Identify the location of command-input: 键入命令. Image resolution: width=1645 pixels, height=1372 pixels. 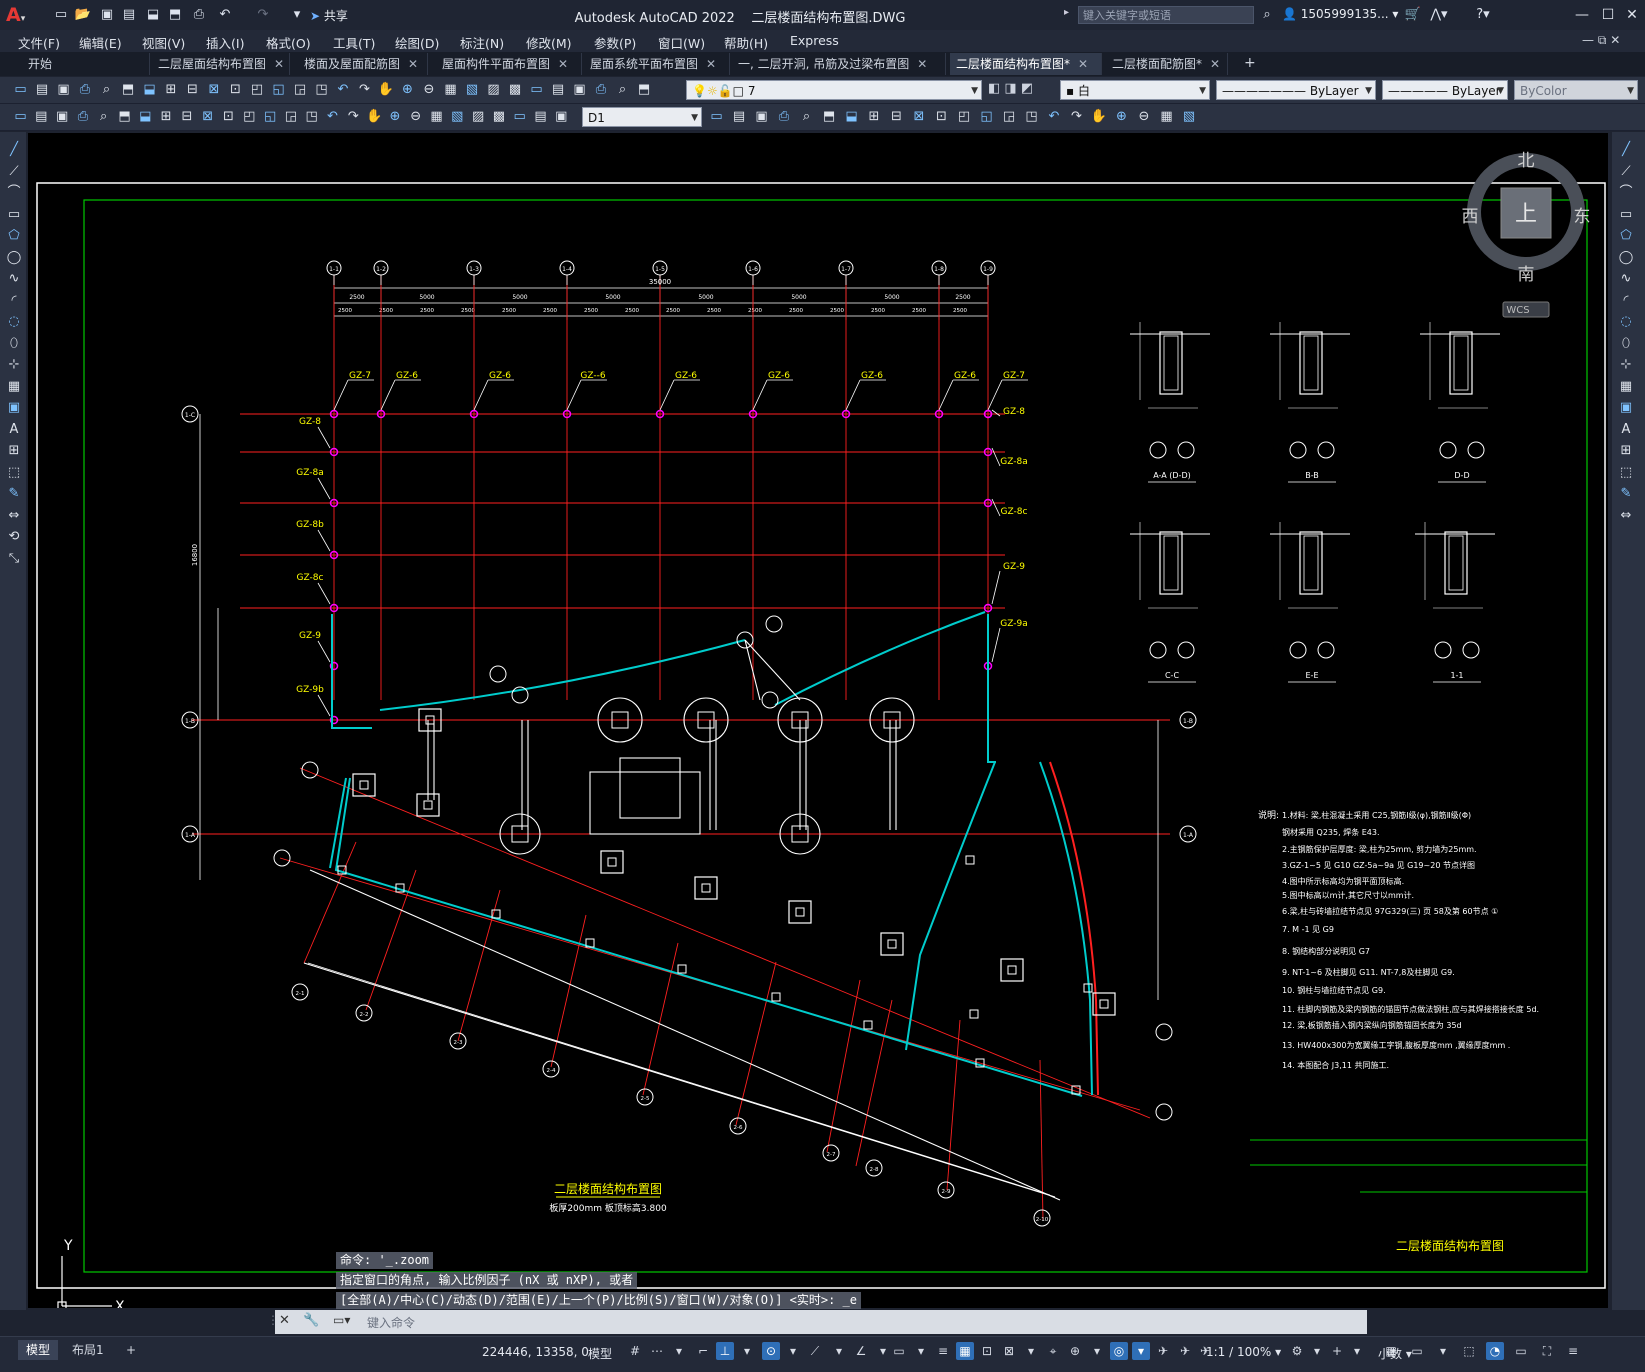
(391, 1322).